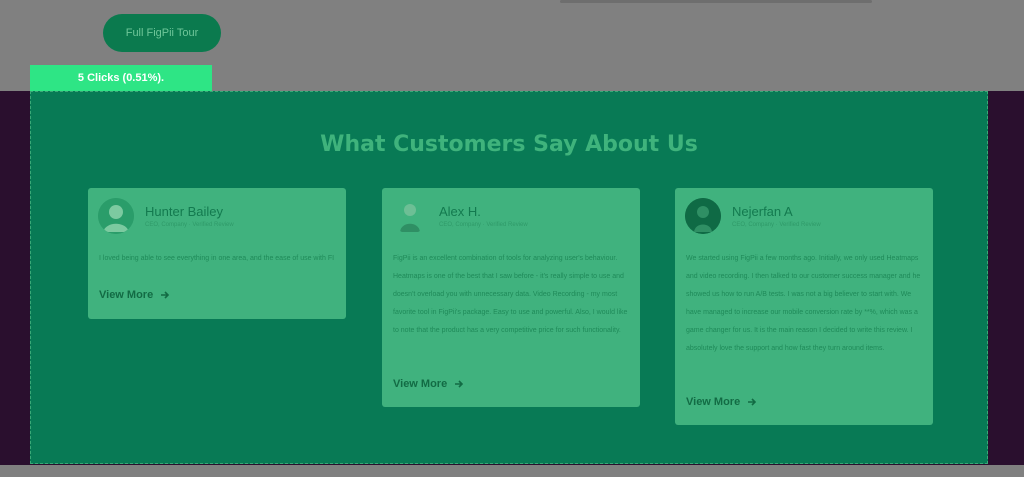 The image size is (1024, 477). Describe the element at coordinates (509, 144) in the screenshot. I see `section-title: What Customers Say About Us` at that location.